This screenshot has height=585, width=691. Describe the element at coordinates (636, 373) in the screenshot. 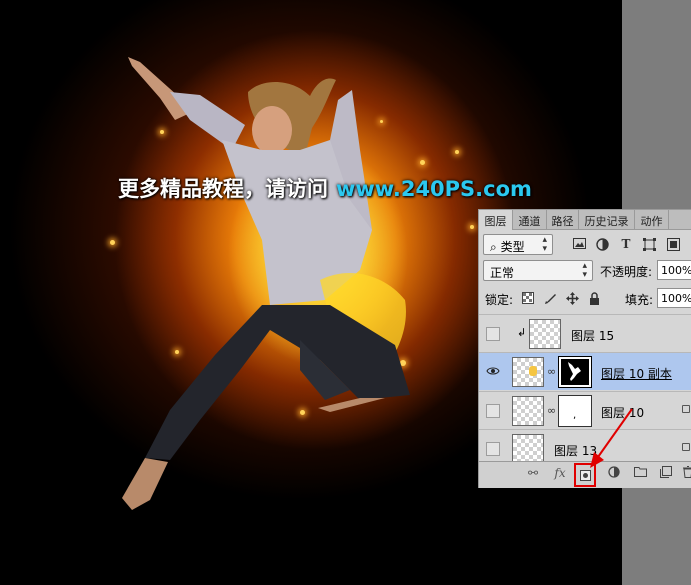

I see `layer-name: 图层 10 副本` at that location.